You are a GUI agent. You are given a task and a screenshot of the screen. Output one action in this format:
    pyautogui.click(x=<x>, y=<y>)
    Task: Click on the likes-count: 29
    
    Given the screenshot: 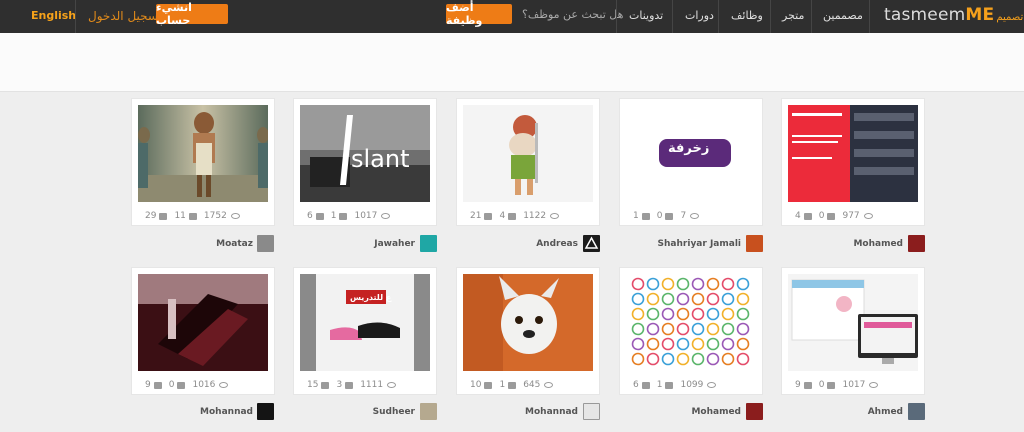 What is the action you would take?
    pyautogui.click(x=151, y=216)
    